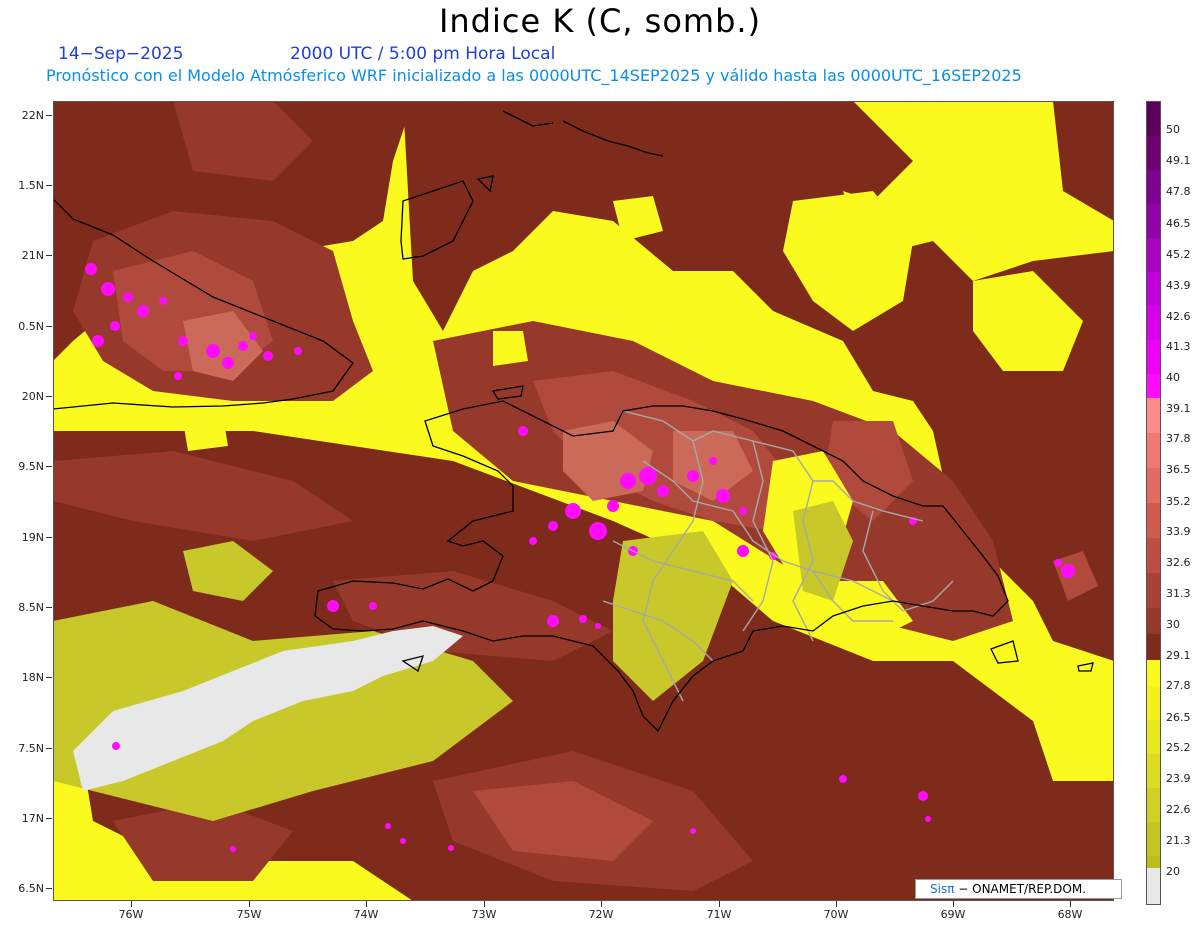 The width and height of the screenshot is (1200, 927). Describe the element at coordinates (953, 914) in the screenshot. I see `lon-label: 69W` at that location.